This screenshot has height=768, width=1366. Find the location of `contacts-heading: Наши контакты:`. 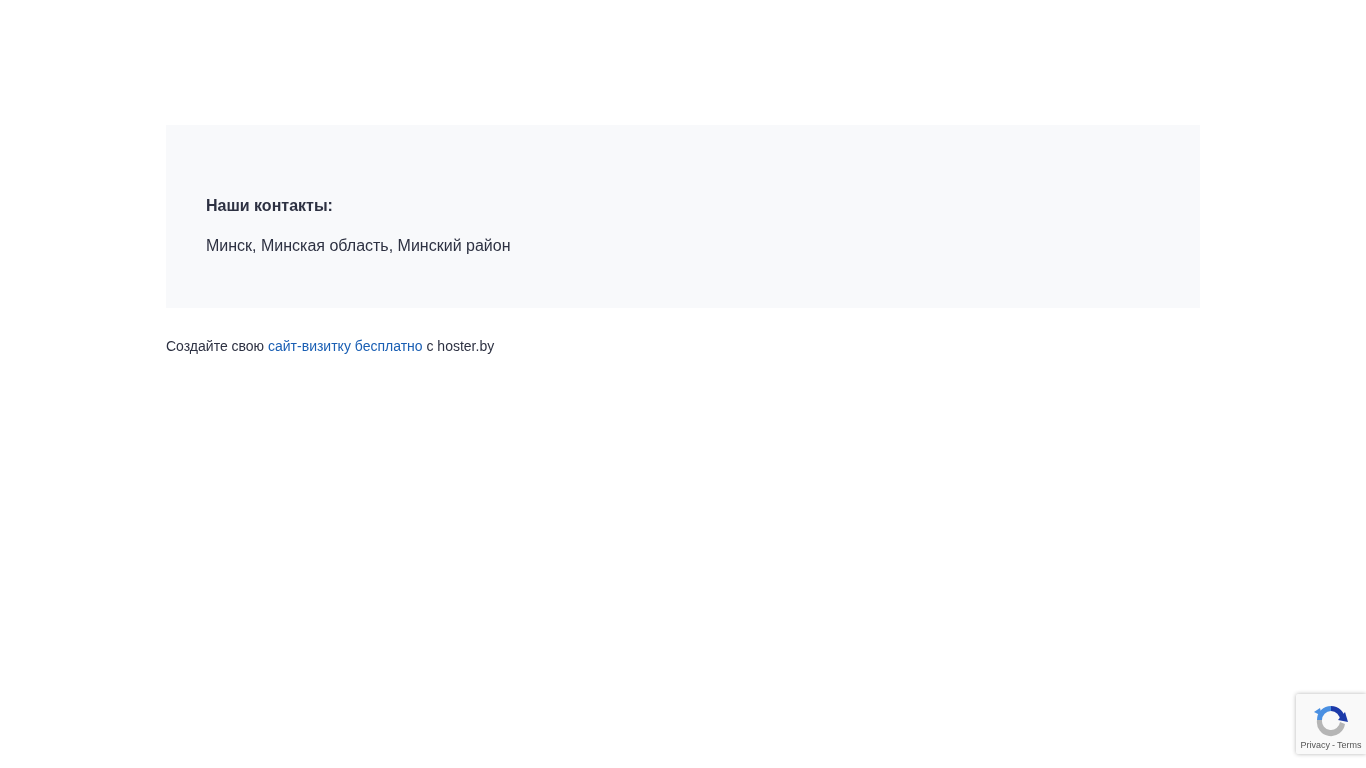

contacts-heading: Наши контакты: is located at coordinates (269, 206).